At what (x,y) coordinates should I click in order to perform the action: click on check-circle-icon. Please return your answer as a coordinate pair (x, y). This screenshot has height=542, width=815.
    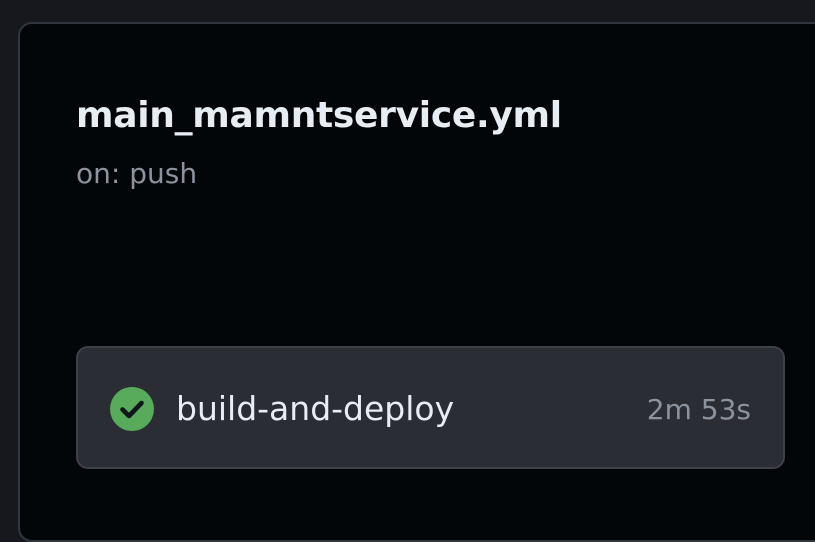
    Looking at the image, I should click on (132, 409).